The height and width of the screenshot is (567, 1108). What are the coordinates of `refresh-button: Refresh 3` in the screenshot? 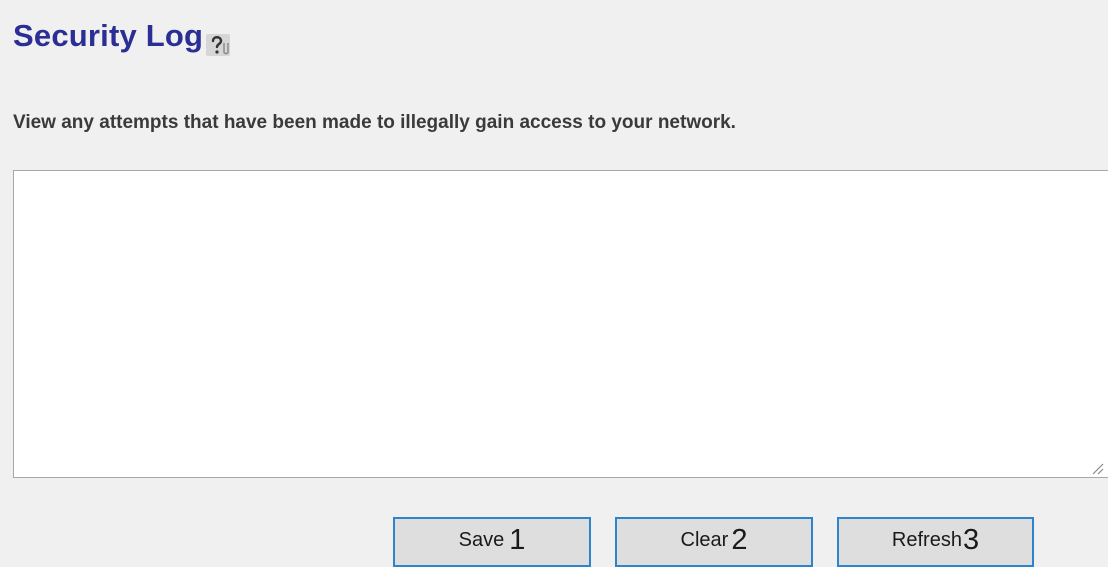 It's located at (935, 542).